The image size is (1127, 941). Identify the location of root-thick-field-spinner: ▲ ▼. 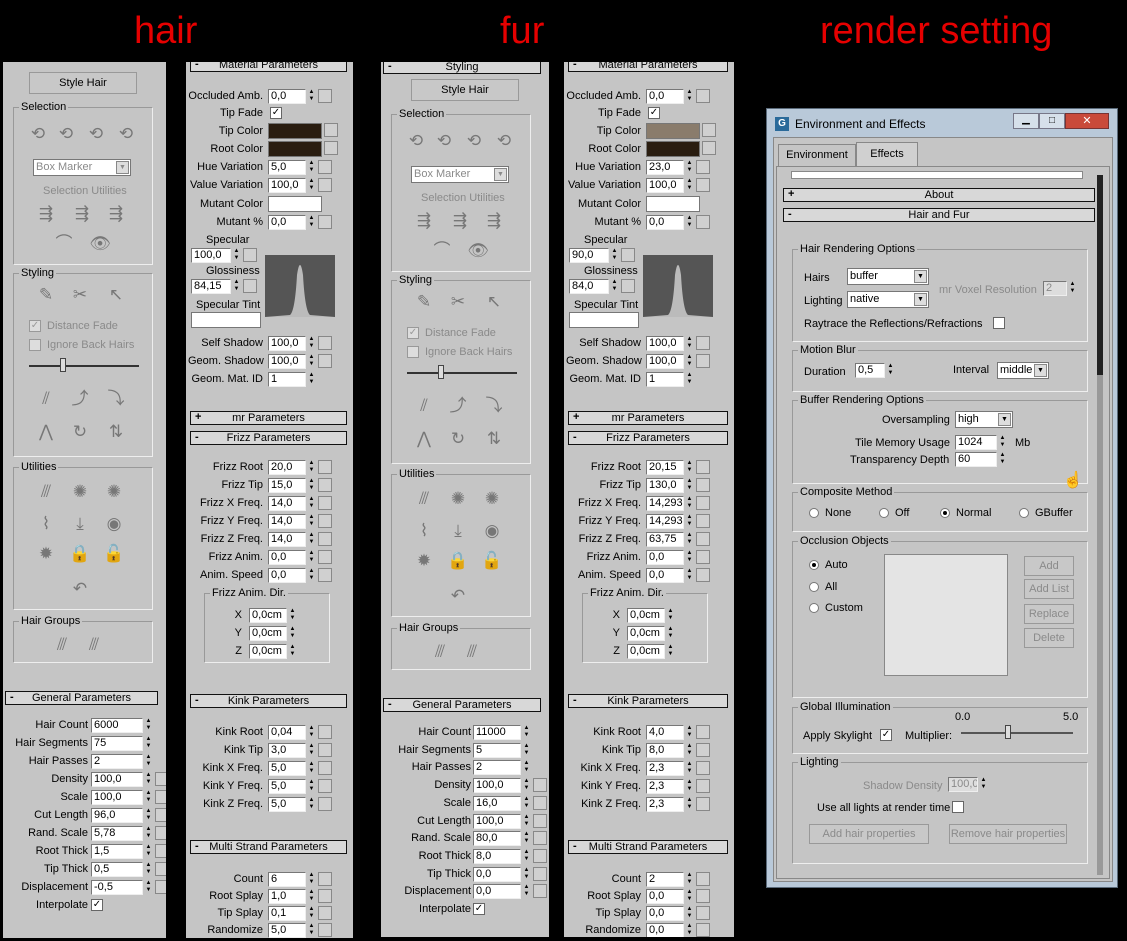
(148, 851).